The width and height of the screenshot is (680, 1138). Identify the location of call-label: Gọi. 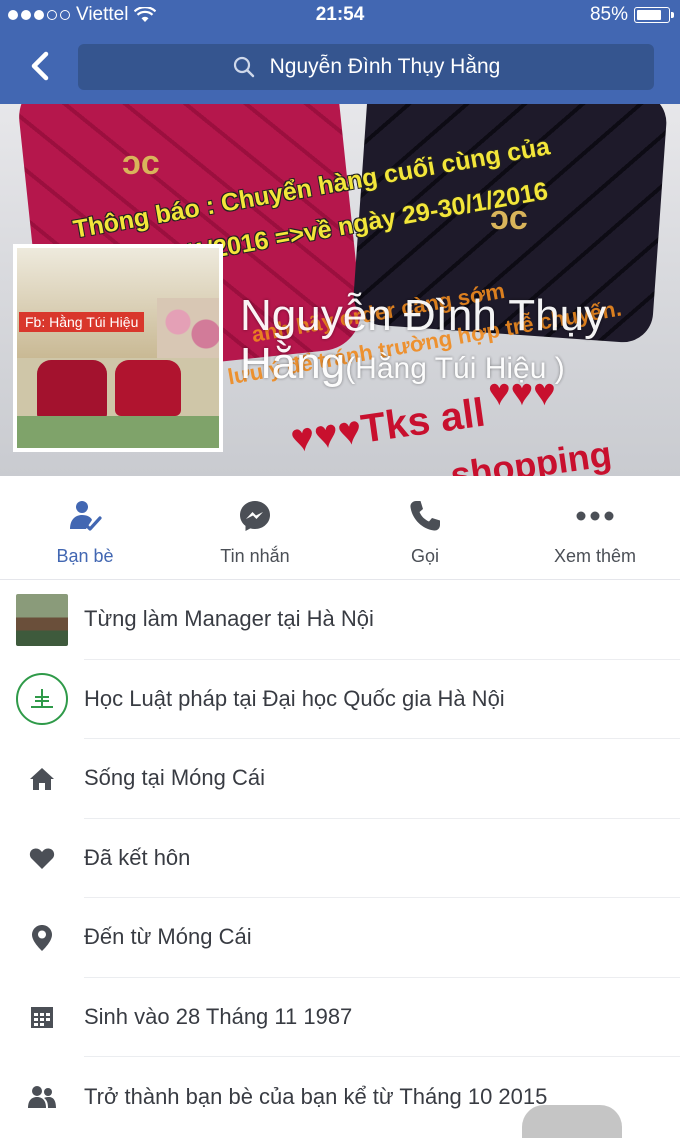
(424, 556).